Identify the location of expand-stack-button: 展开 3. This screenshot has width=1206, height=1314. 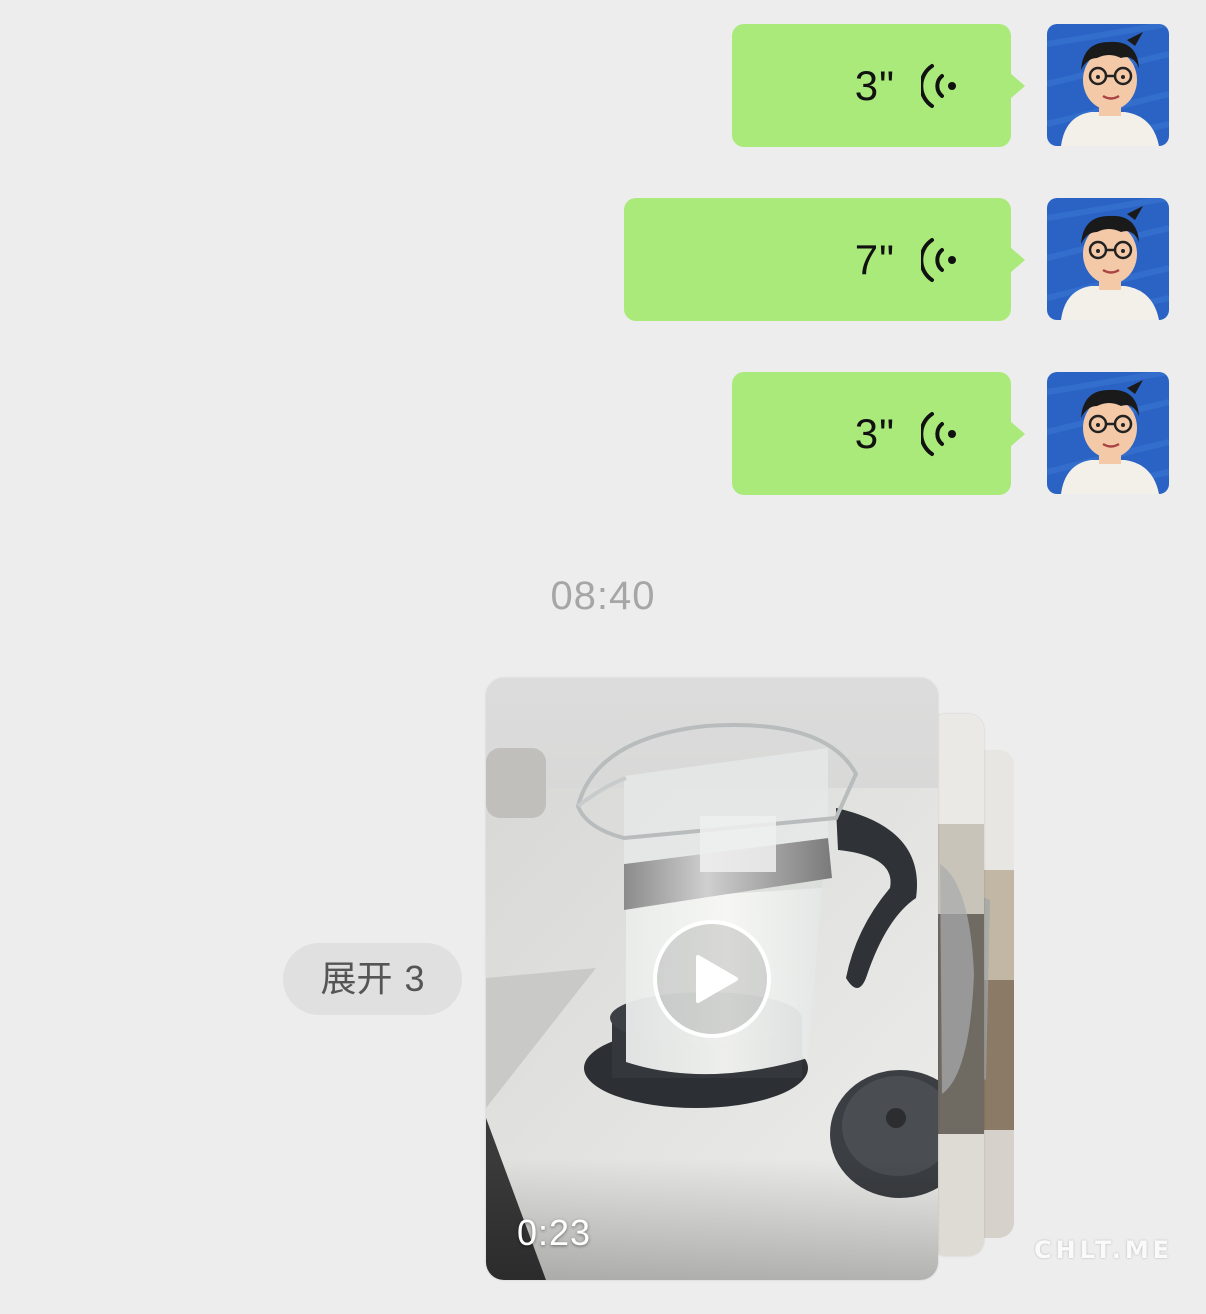
(372, 979).